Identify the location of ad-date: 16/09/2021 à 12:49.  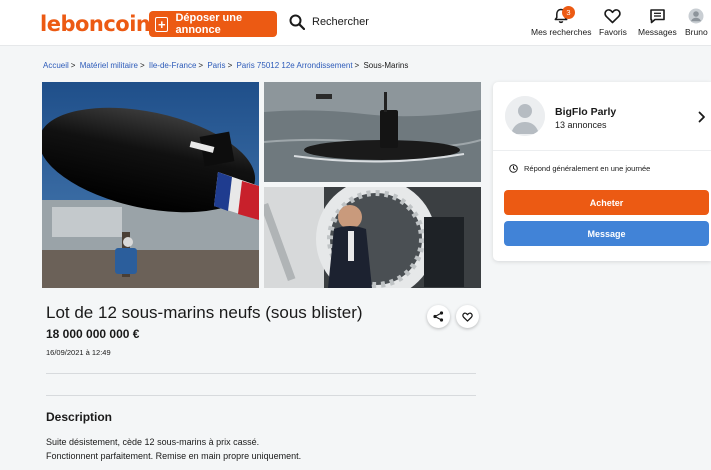
(78, 352).